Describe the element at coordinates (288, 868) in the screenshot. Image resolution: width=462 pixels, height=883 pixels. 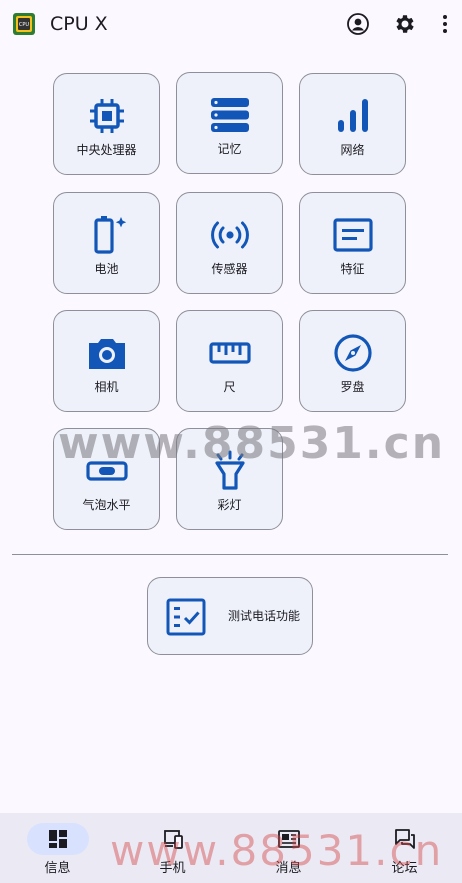
I see `nav-label: 消息` at that location.